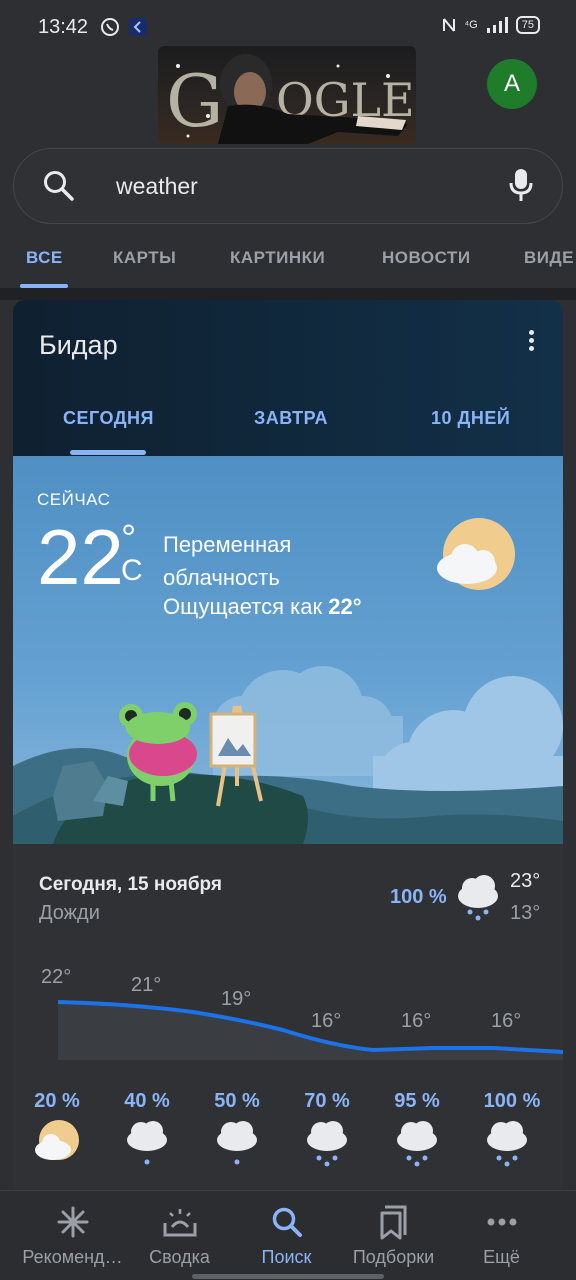  What do you see at coordinates (227, 544) in the screenshot?
I see `condition-line-1: Переменная` at bounding box center [227, 544].